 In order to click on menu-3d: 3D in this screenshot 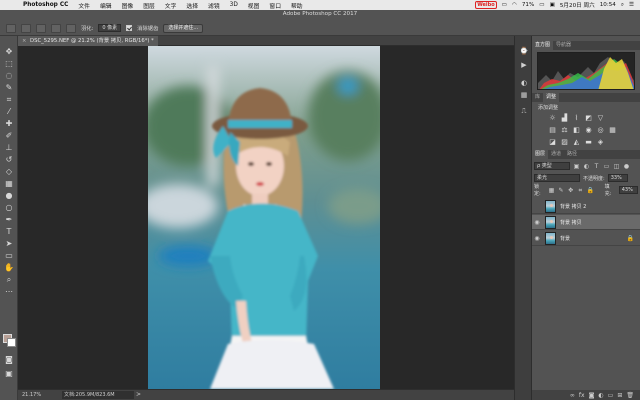, I will do `click(234, 5)`.